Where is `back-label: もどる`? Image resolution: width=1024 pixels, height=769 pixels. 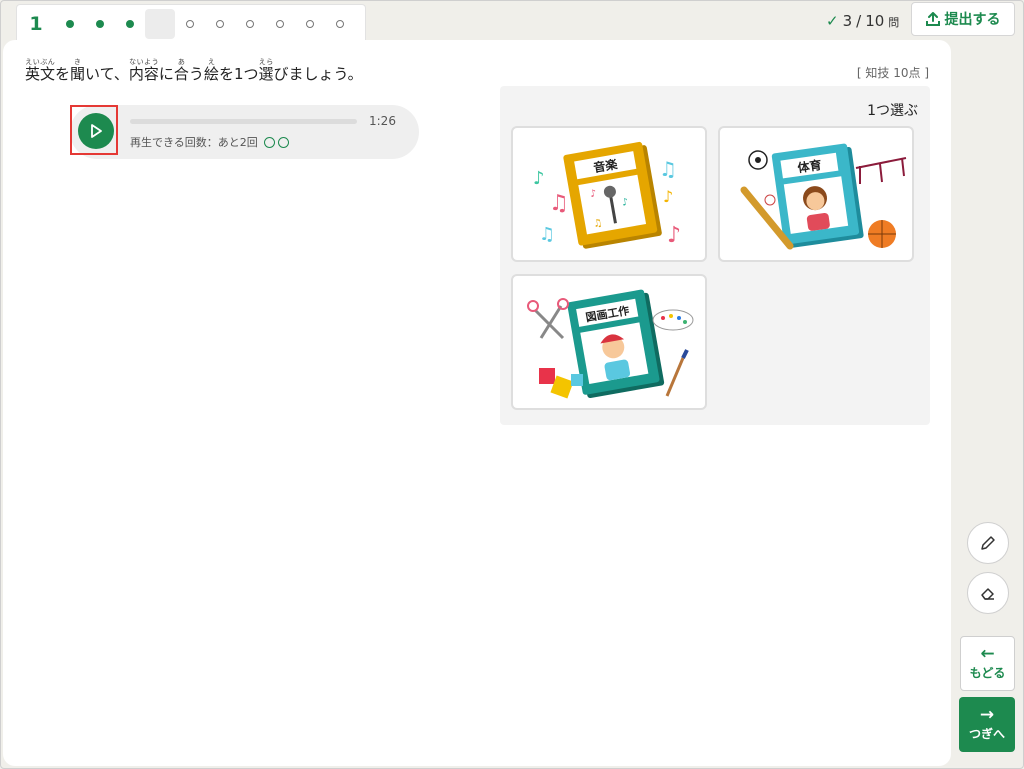
back-label: もどる is located at coordinates (987, 673).